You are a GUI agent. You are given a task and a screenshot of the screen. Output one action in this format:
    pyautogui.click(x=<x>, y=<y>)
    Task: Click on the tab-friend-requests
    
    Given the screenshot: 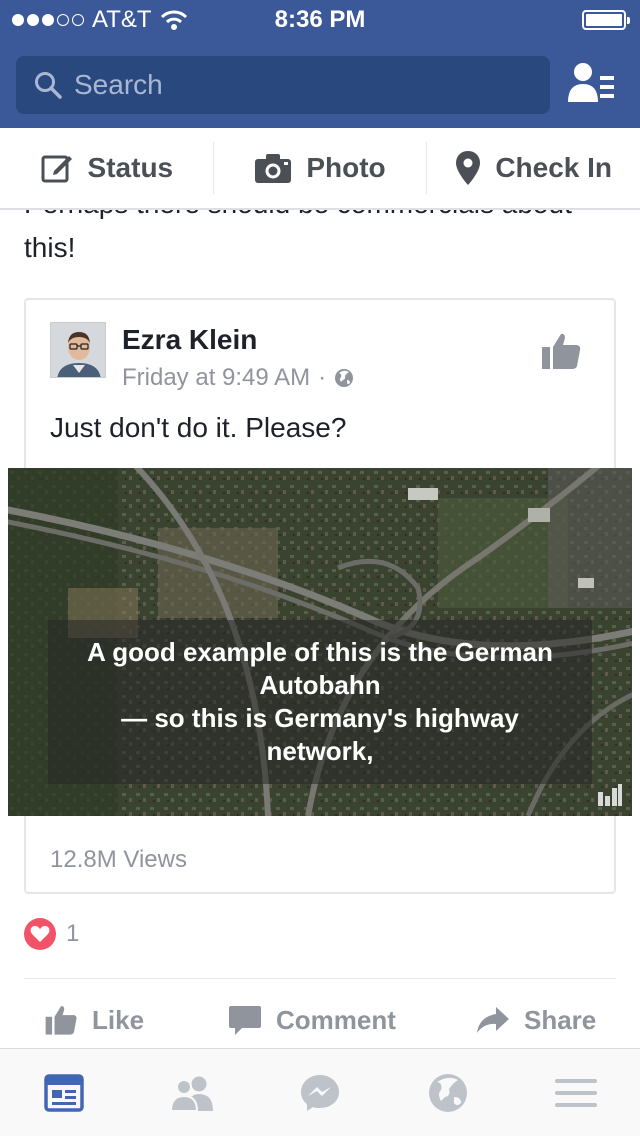 What is the action you would take?
    pyautogui.click(x=192, y=1092)
    